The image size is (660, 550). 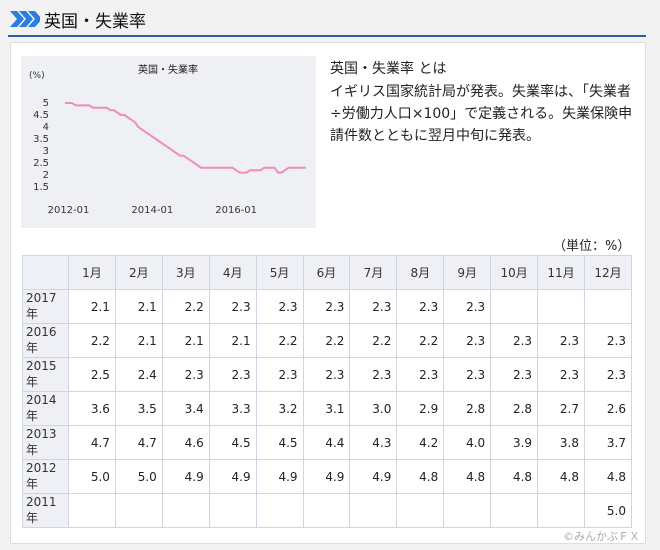 What do you see at coordinates (561, 442) in the screenshot?
I see `rate-cell: 3.8` at bounding box center [561, 442].